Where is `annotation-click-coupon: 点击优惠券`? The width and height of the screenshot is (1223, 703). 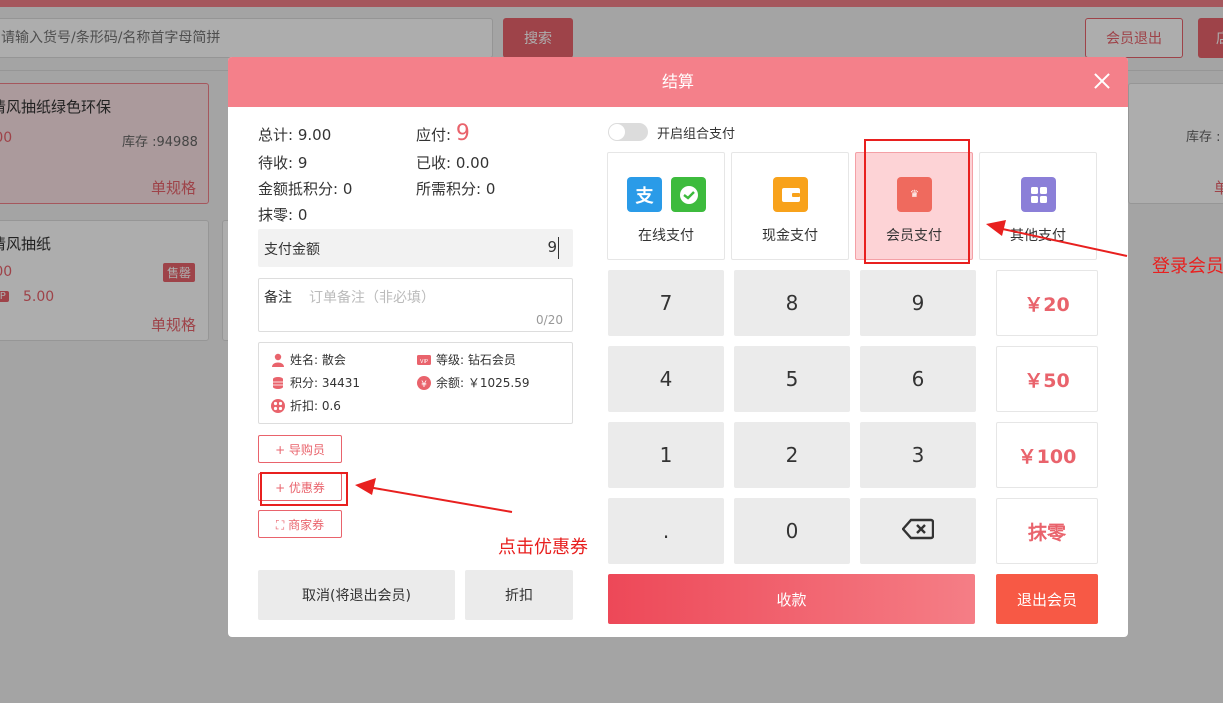
annotation-click-coupon: 点击优惠券 is located at coordinates (543, 547).